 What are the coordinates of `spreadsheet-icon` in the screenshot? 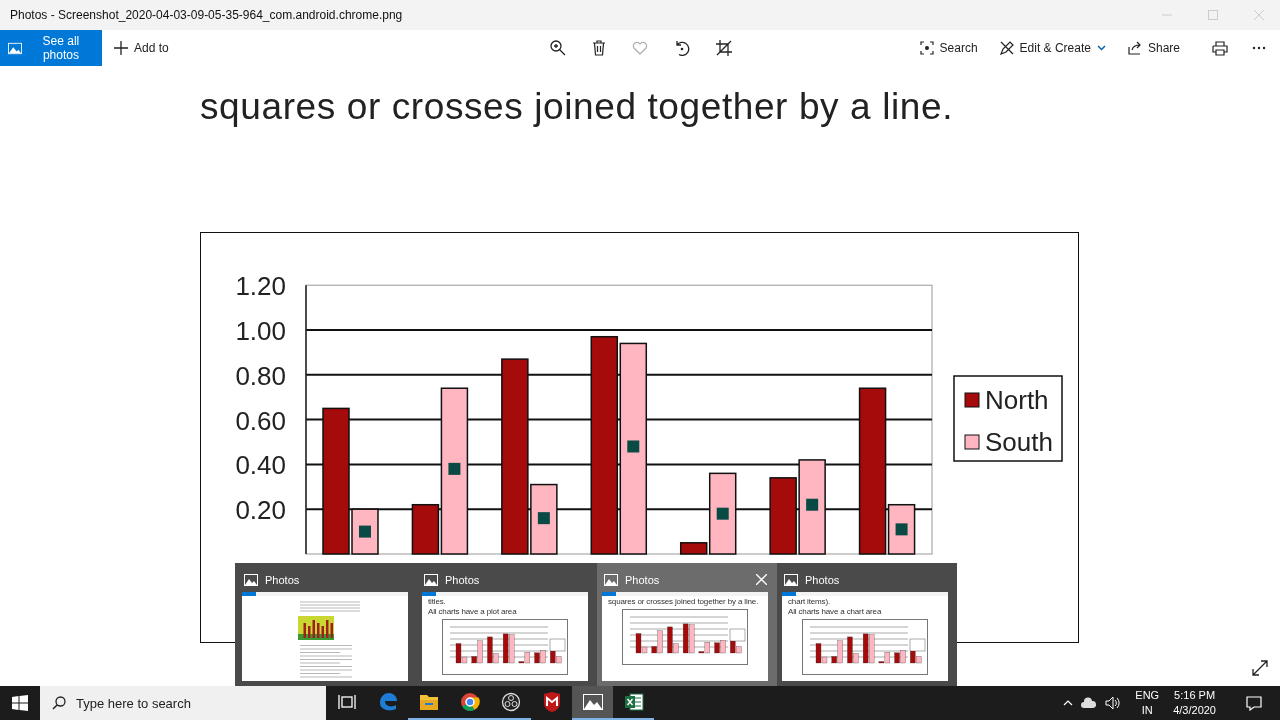 It's located at (633, 702).